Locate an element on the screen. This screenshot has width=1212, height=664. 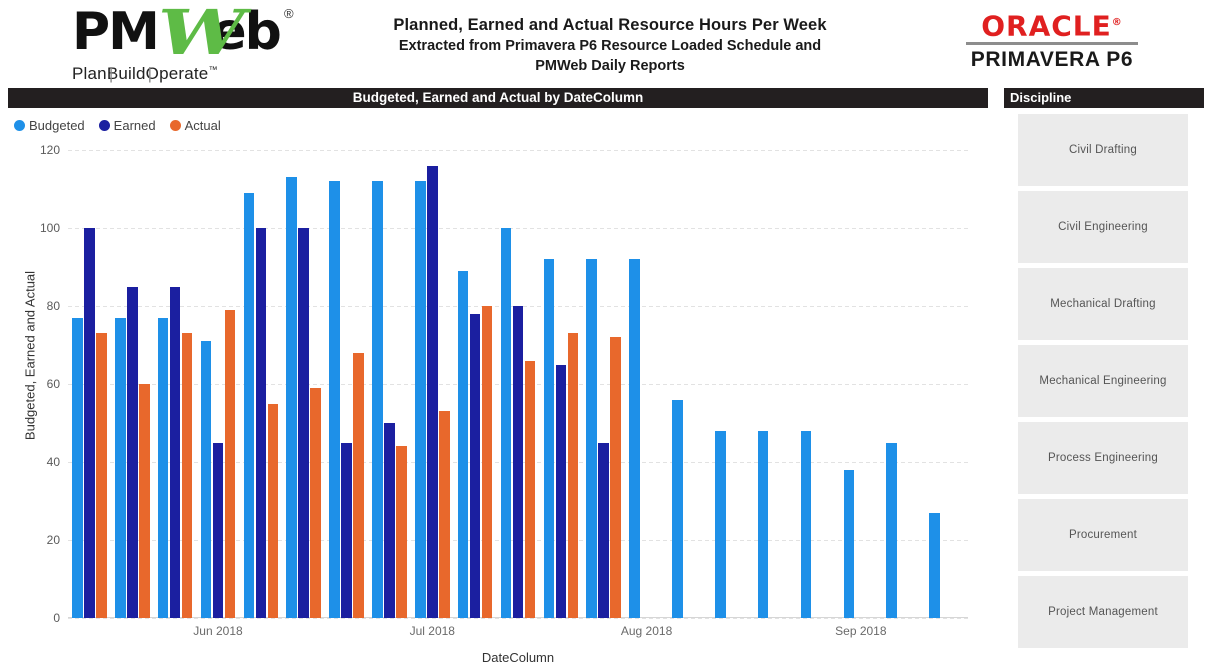
oracle-wordmark: ORACLE® is located at coordinates (1052, 26).